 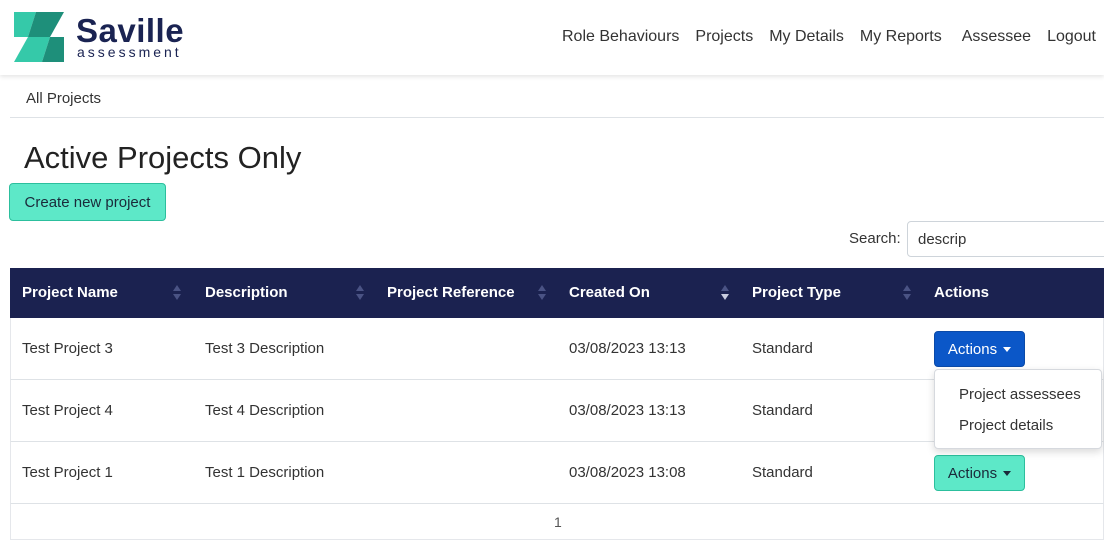 What do you see at coordinates (70, 293) in the screenshot?
I see `column-header-project-name: Project Name` at bounding box center [70, 293].